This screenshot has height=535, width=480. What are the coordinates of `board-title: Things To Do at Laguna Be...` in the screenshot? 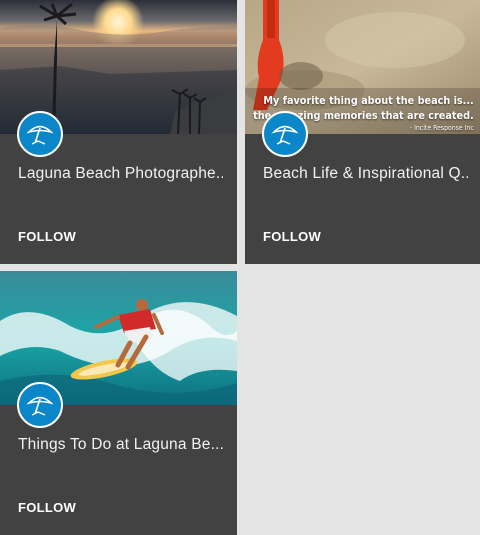 It's located at (120, 445).